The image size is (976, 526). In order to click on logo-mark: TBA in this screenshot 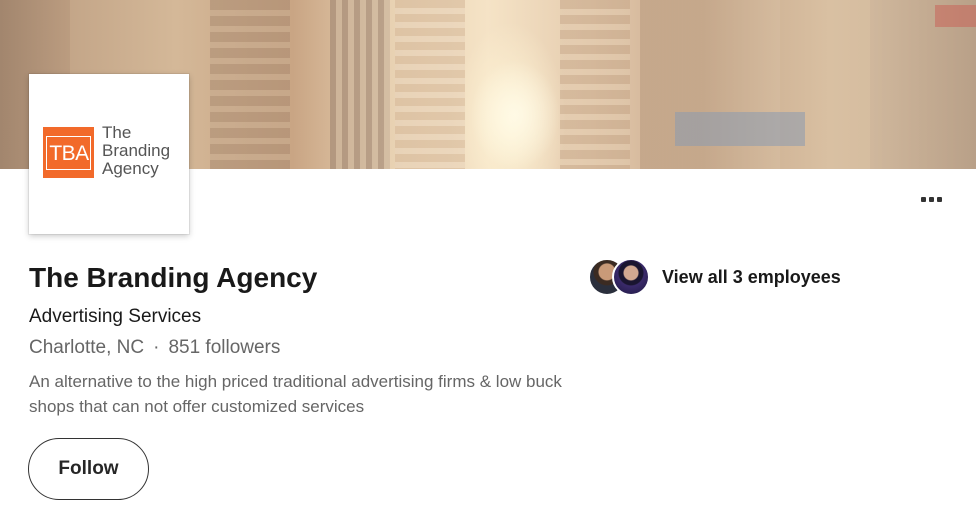, I will do `click(68, 152)`.